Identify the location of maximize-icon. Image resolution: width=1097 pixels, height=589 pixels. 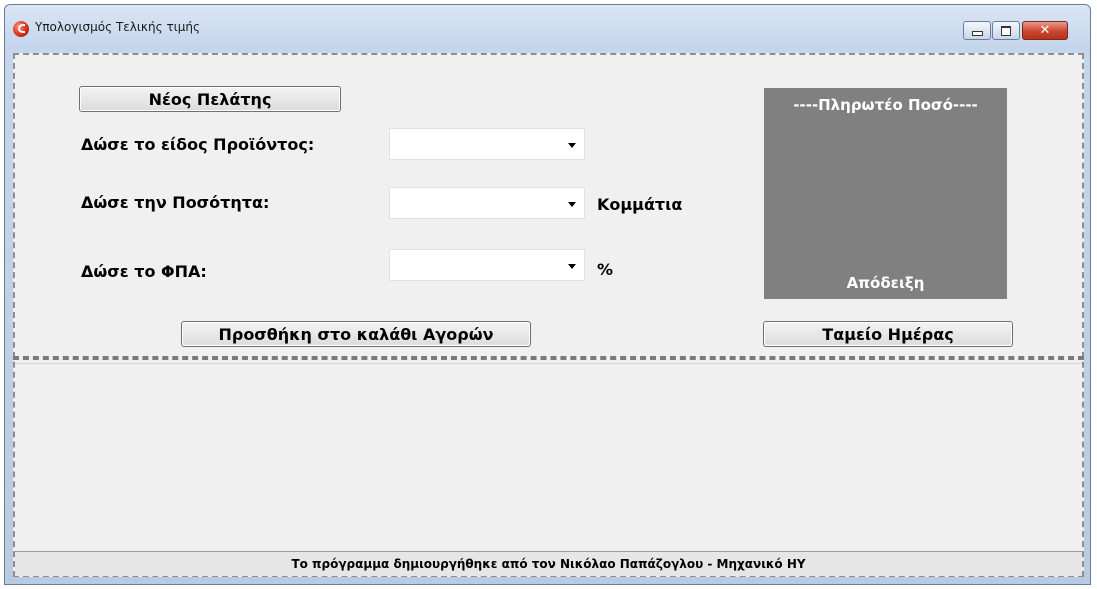
(1006, 30).